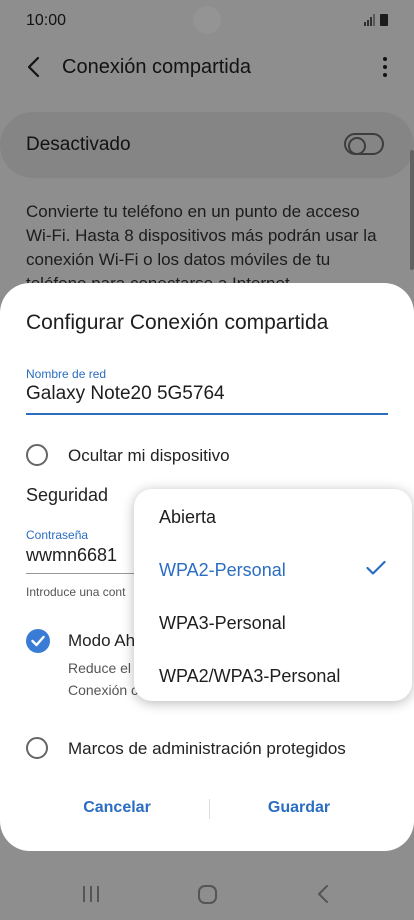 The width and height of the screenshot is (414, 920). Describe the element at coordinates (91, 894) in the screenshot. I see `recent-apps-icon` at that location.